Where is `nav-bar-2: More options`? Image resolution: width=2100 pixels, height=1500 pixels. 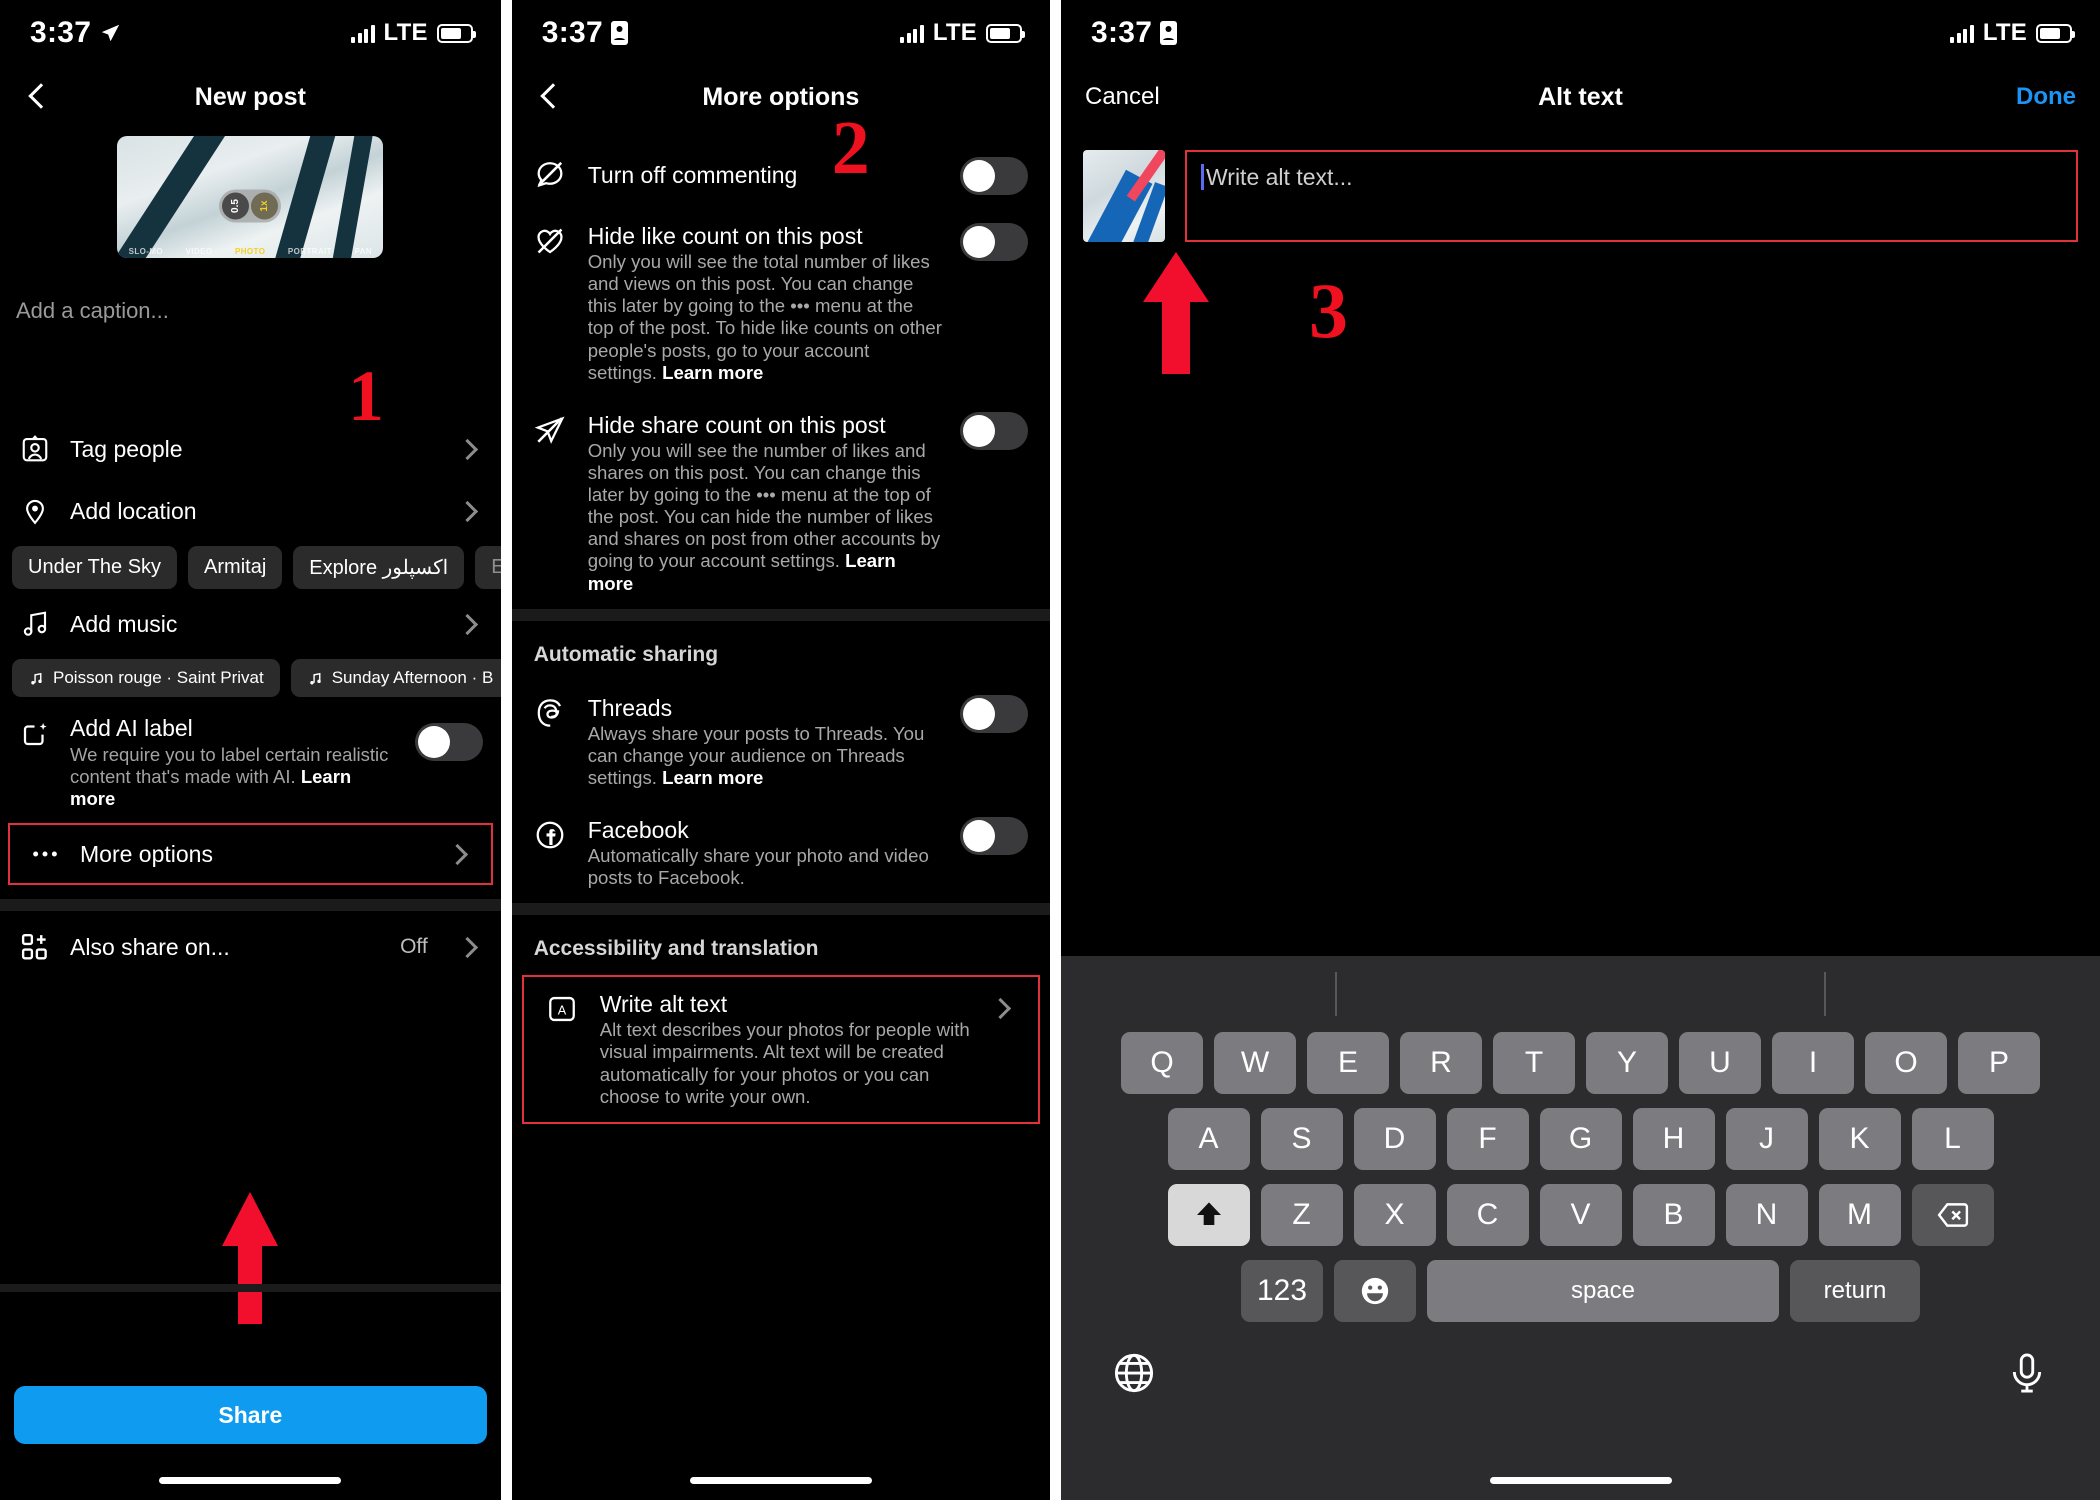
nav-bar-2: More options is located at coordinates (781, 97).